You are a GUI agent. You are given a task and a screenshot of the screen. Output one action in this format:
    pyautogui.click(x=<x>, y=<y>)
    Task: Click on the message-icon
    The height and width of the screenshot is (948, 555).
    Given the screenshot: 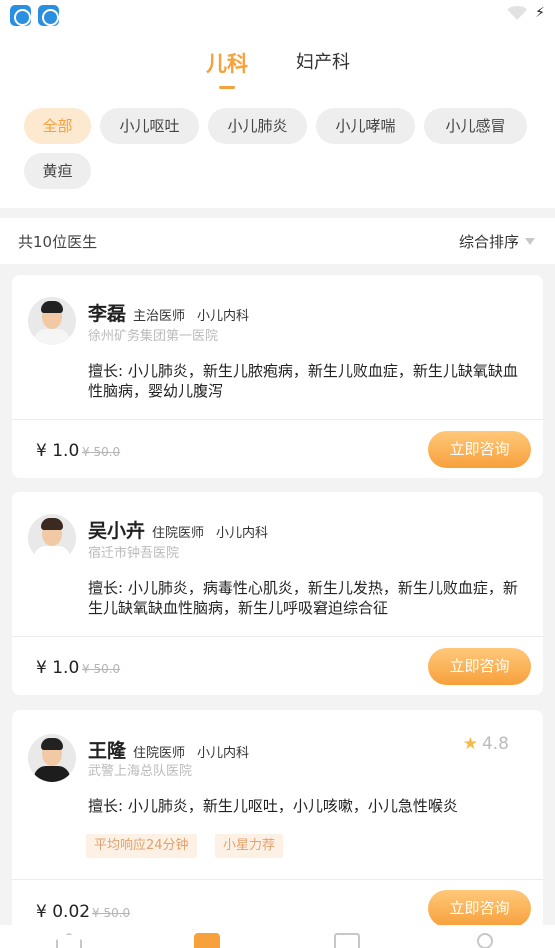 What is the action you would take?
    pyautogui.click(x=347, y=940)
    